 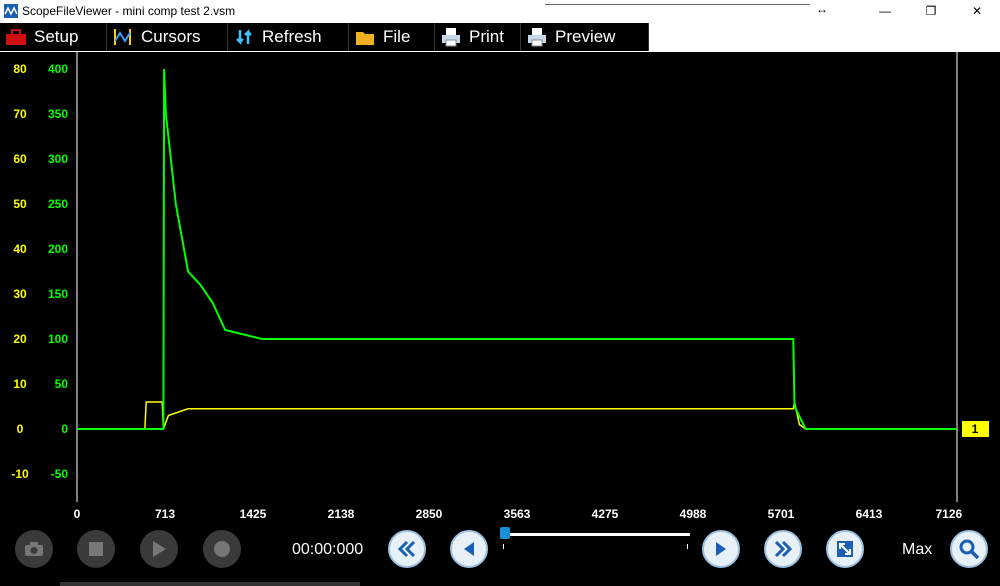 I want to click on y-tick-label-yellow: 350, so click(x=58, y=114).